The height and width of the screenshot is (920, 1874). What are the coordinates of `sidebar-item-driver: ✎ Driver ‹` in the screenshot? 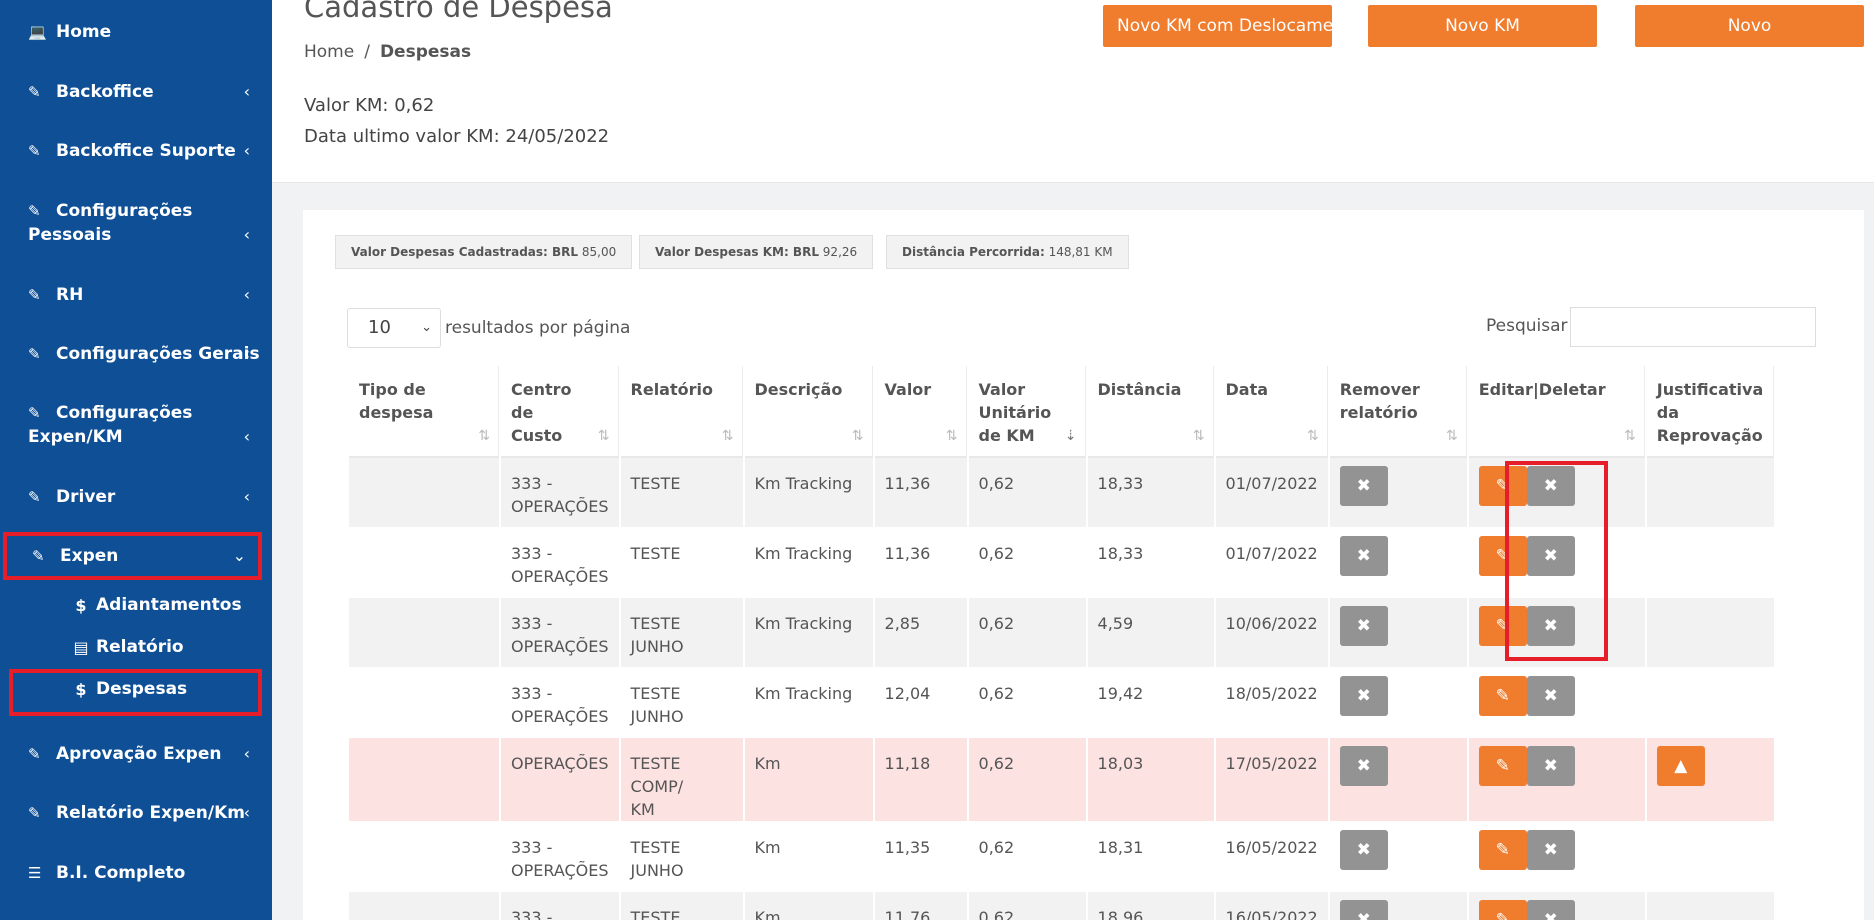 It's located at (136, 497).